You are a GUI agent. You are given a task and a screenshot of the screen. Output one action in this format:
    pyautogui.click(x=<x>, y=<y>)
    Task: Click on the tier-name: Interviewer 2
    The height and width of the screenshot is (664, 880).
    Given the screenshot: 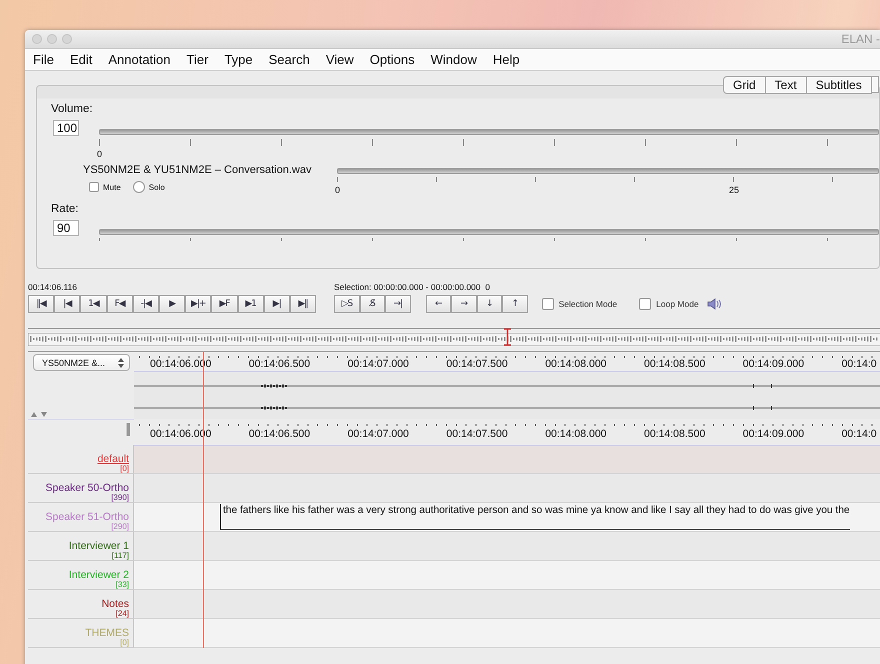 What is the action you would take?
    pyautogui.click(x=98, y=575)
    